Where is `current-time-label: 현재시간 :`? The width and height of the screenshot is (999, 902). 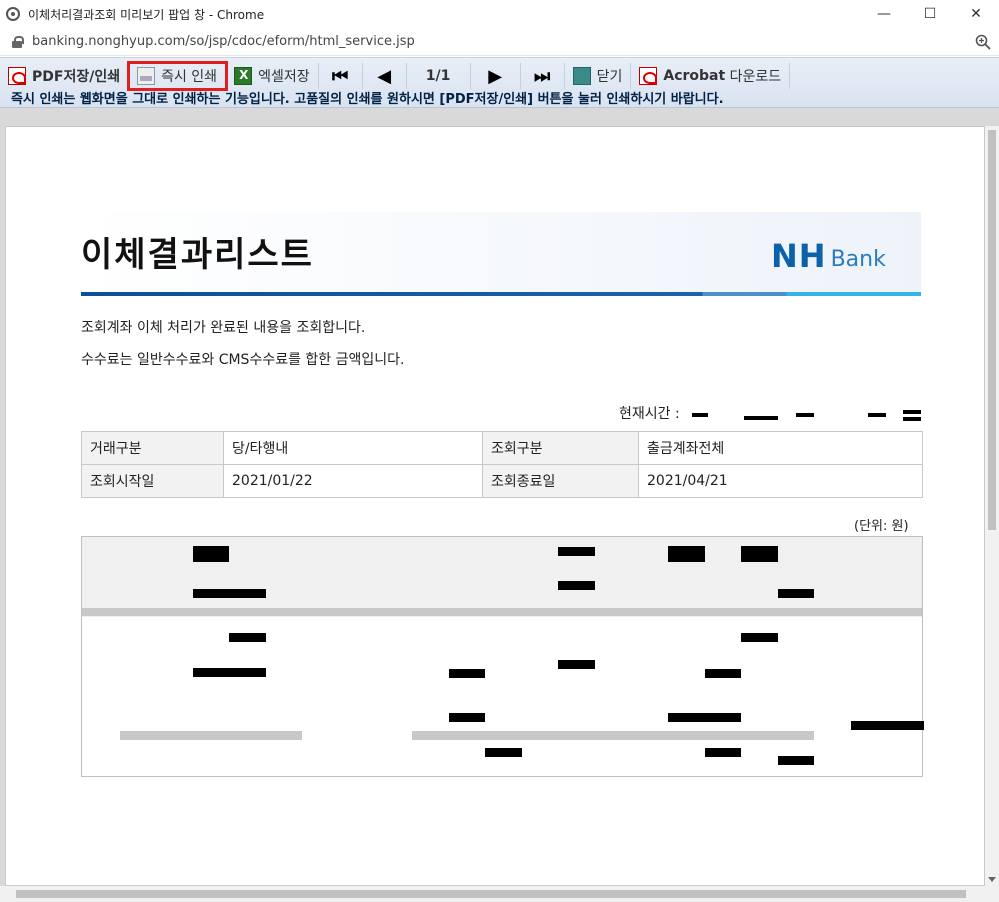
current-time-label: 현재시간 : is located at coordinates (649, 414).